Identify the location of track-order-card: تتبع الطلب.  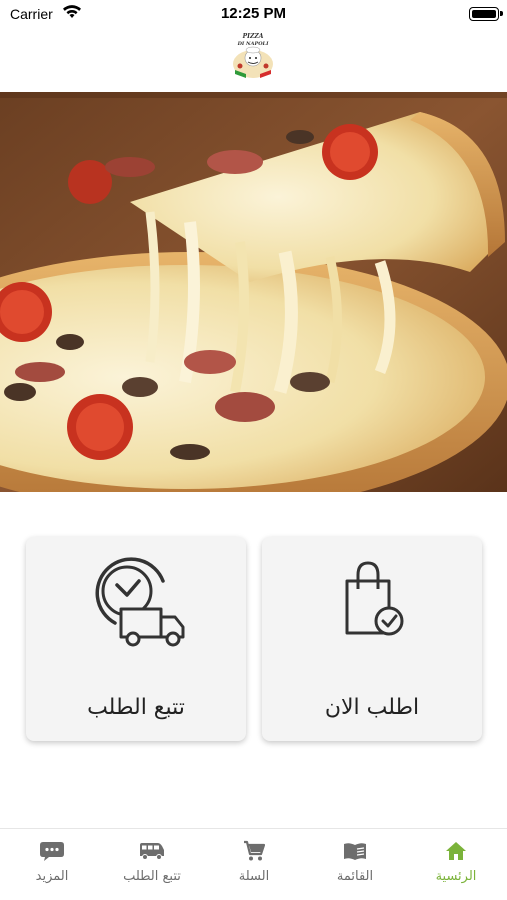
(136, 639).